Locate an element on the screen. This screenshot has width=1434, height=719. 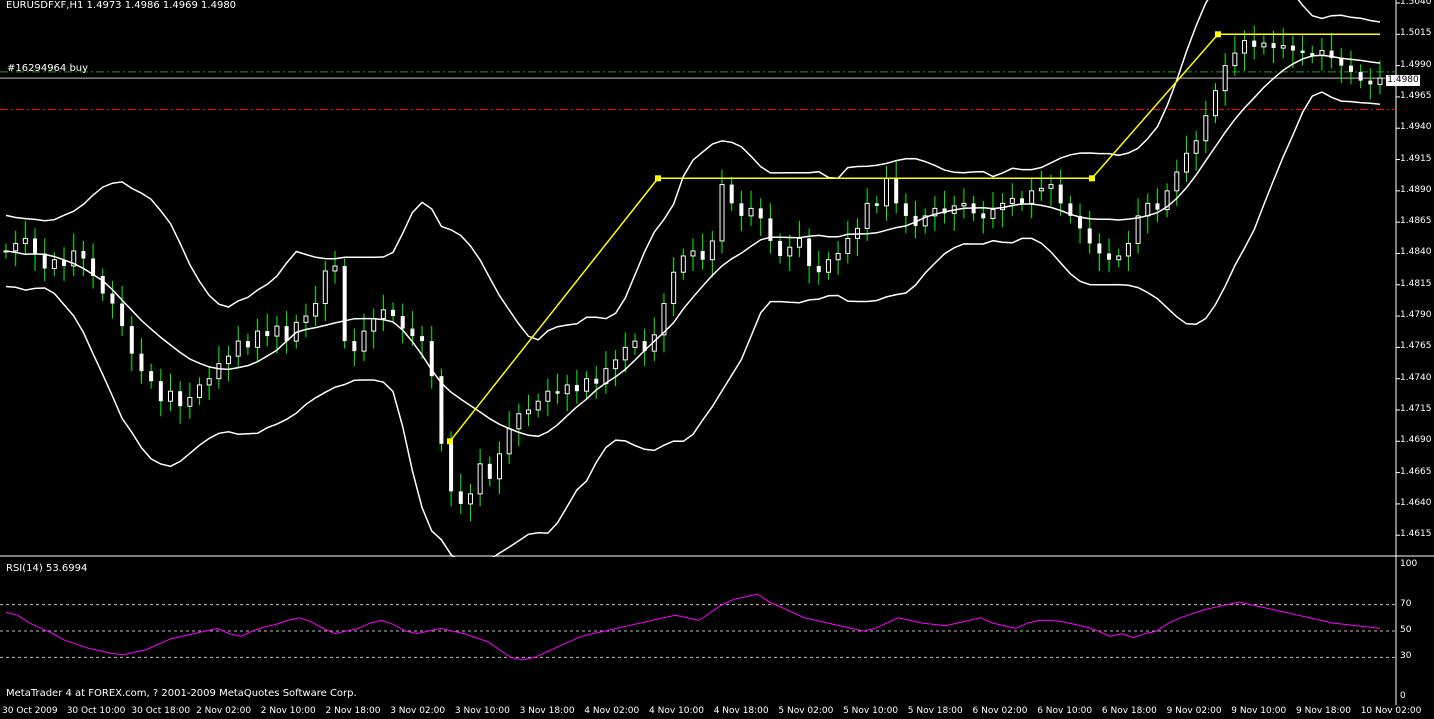
price-tick-label: 1.4665 is located at coordinates (1416, 471).